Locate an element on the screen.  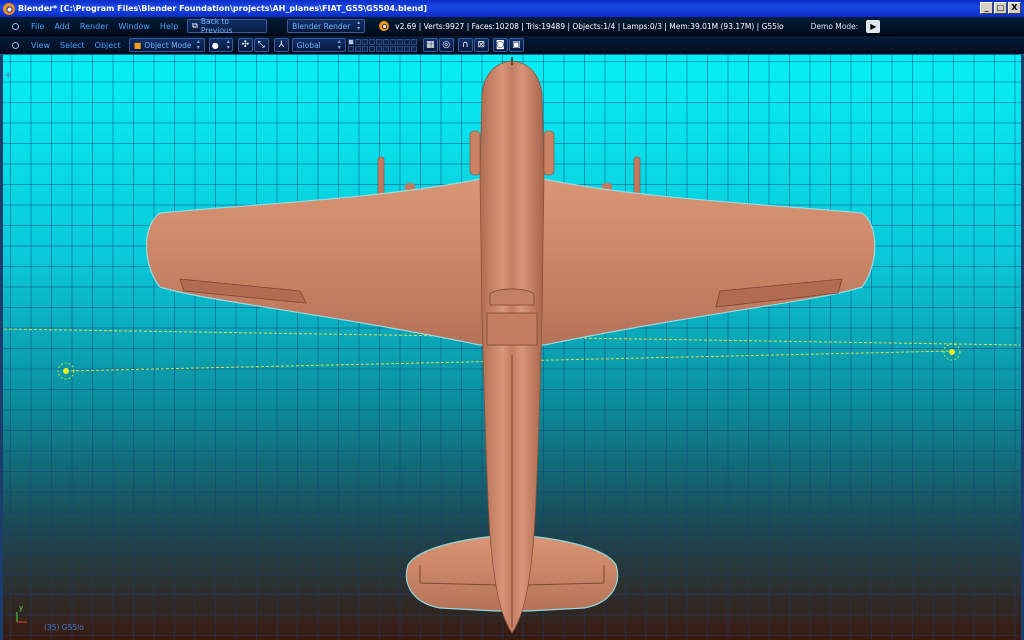
manipulator-icon: ⤡ is located at coordinates (261, 45).